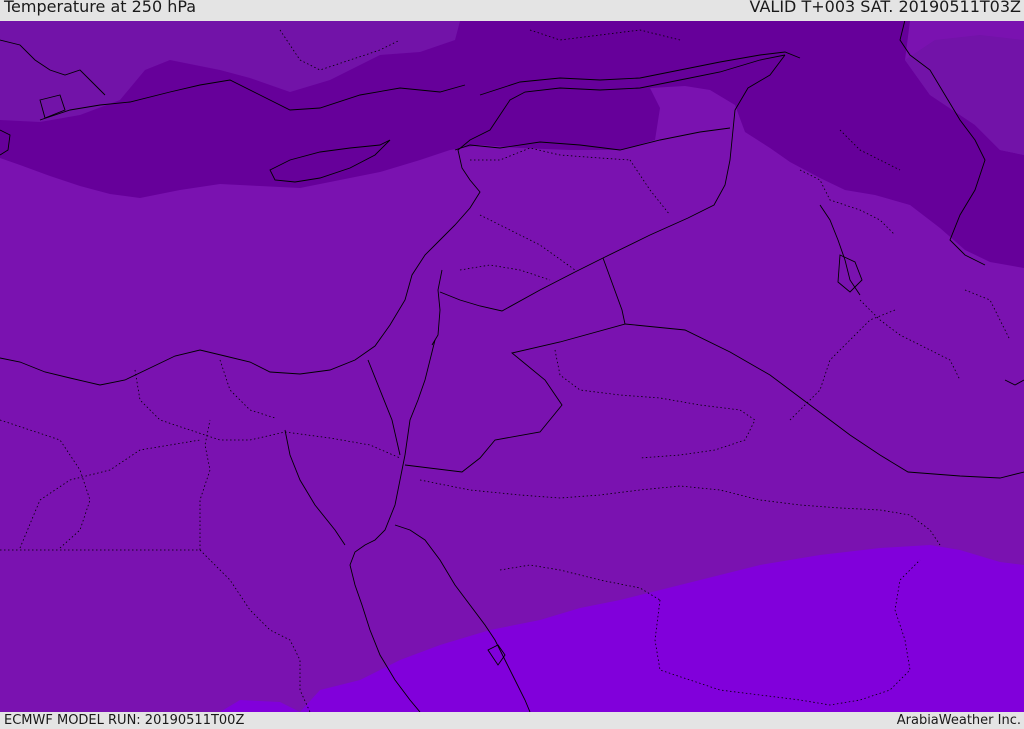 Image resolution: width=1024 pixels, height=729 pixels. Describe the element at coordinates (124, 720) in the screenshot. I see `model-run-label: ECMWF MODEL RUN: 20190511T00Z` at that location.